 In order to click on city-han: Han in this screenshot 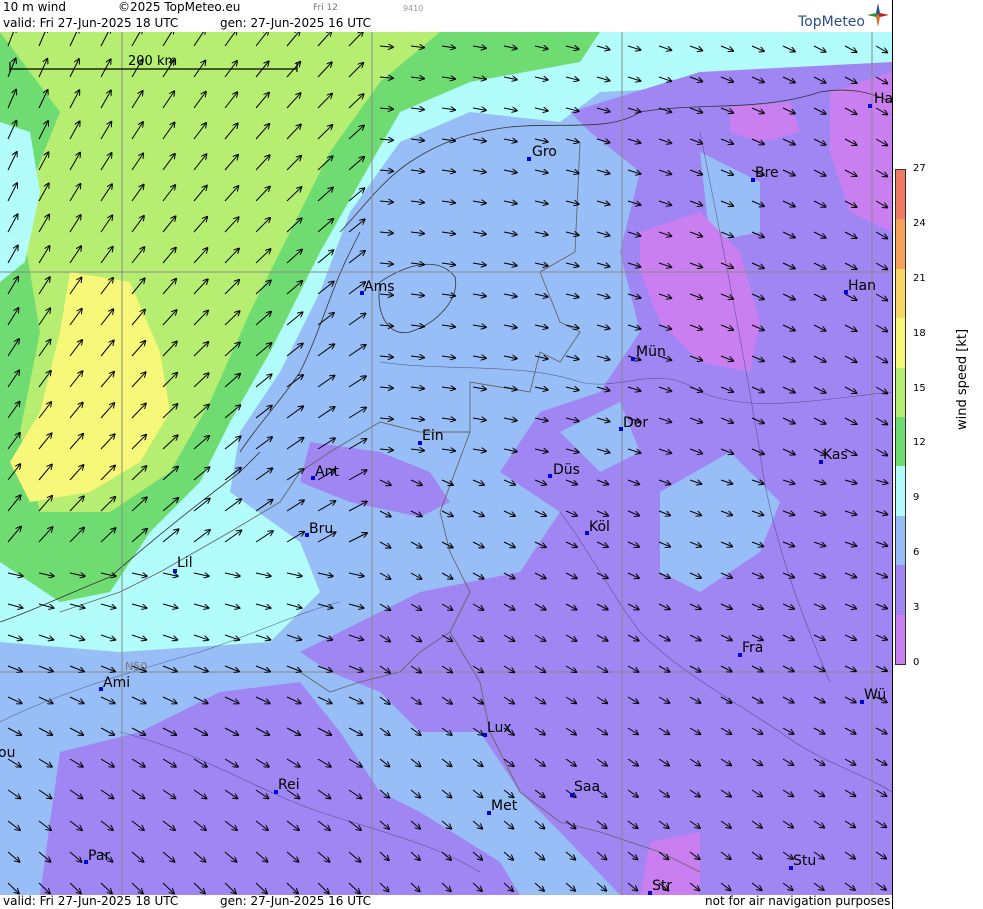, I will do `click(860, 286)`.